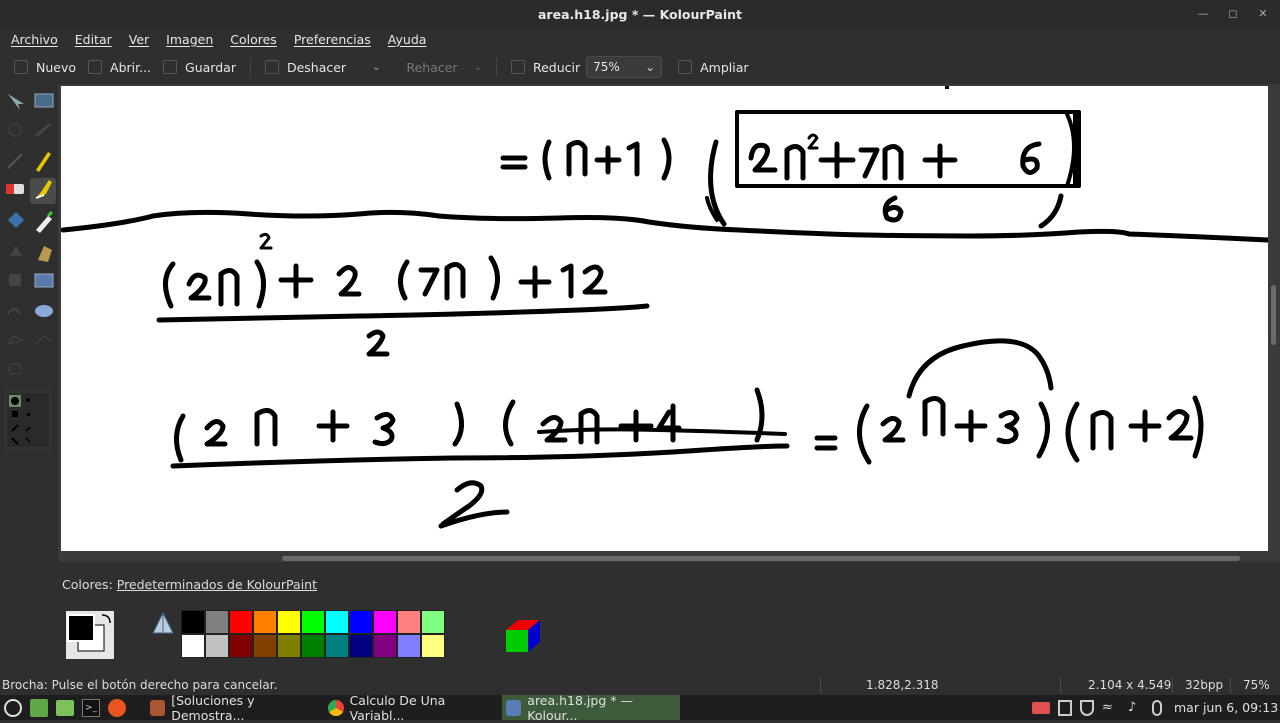 The width and height of the screenshot is (1280, 723). Describe the element at coordinates (1111, 707) in the screenshot. I see `wifi-icon: ≈` at that location.